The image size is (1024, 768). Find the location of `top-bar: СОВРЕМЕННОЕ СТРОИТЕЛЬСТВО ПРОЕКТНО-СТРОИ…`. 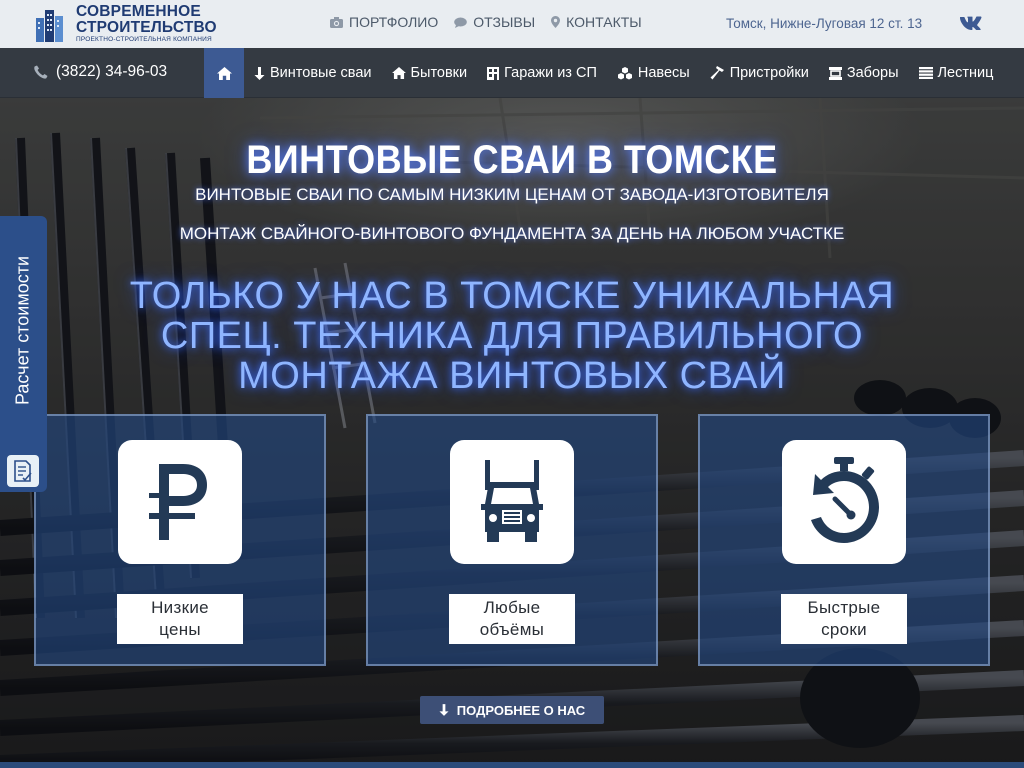

top-bar: СОВРЕМЕННОЕ СТРОИТЕЛЬСТВО ПРОЕКТНО-СТРОИ… is located at coordinates (512, 24).